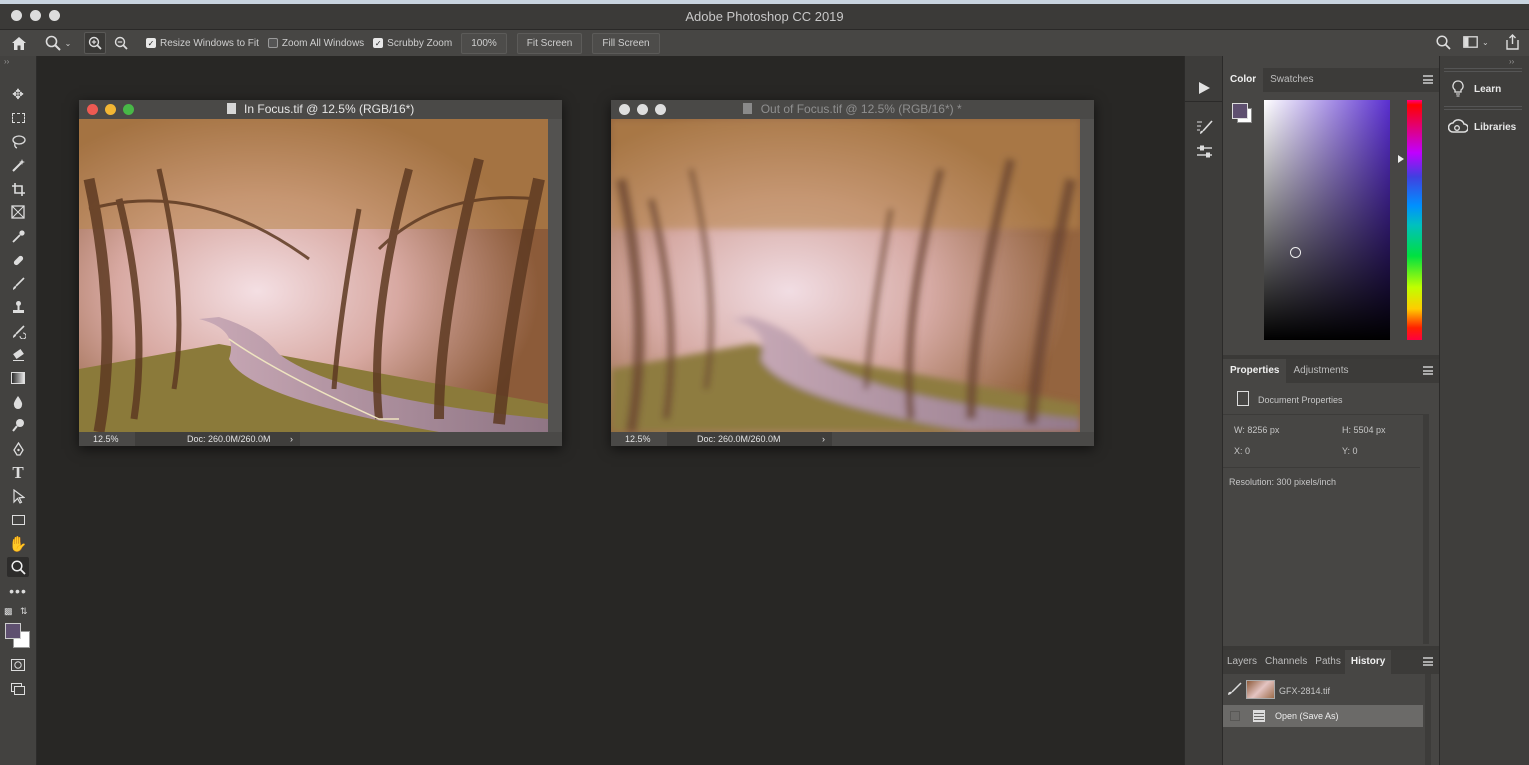 This screenshot has height=765, width=1529. What do you see at coordinates (1242, 451) in the screenshot?
I see `x-value: X: 0` at bounding box center [1242, 451].